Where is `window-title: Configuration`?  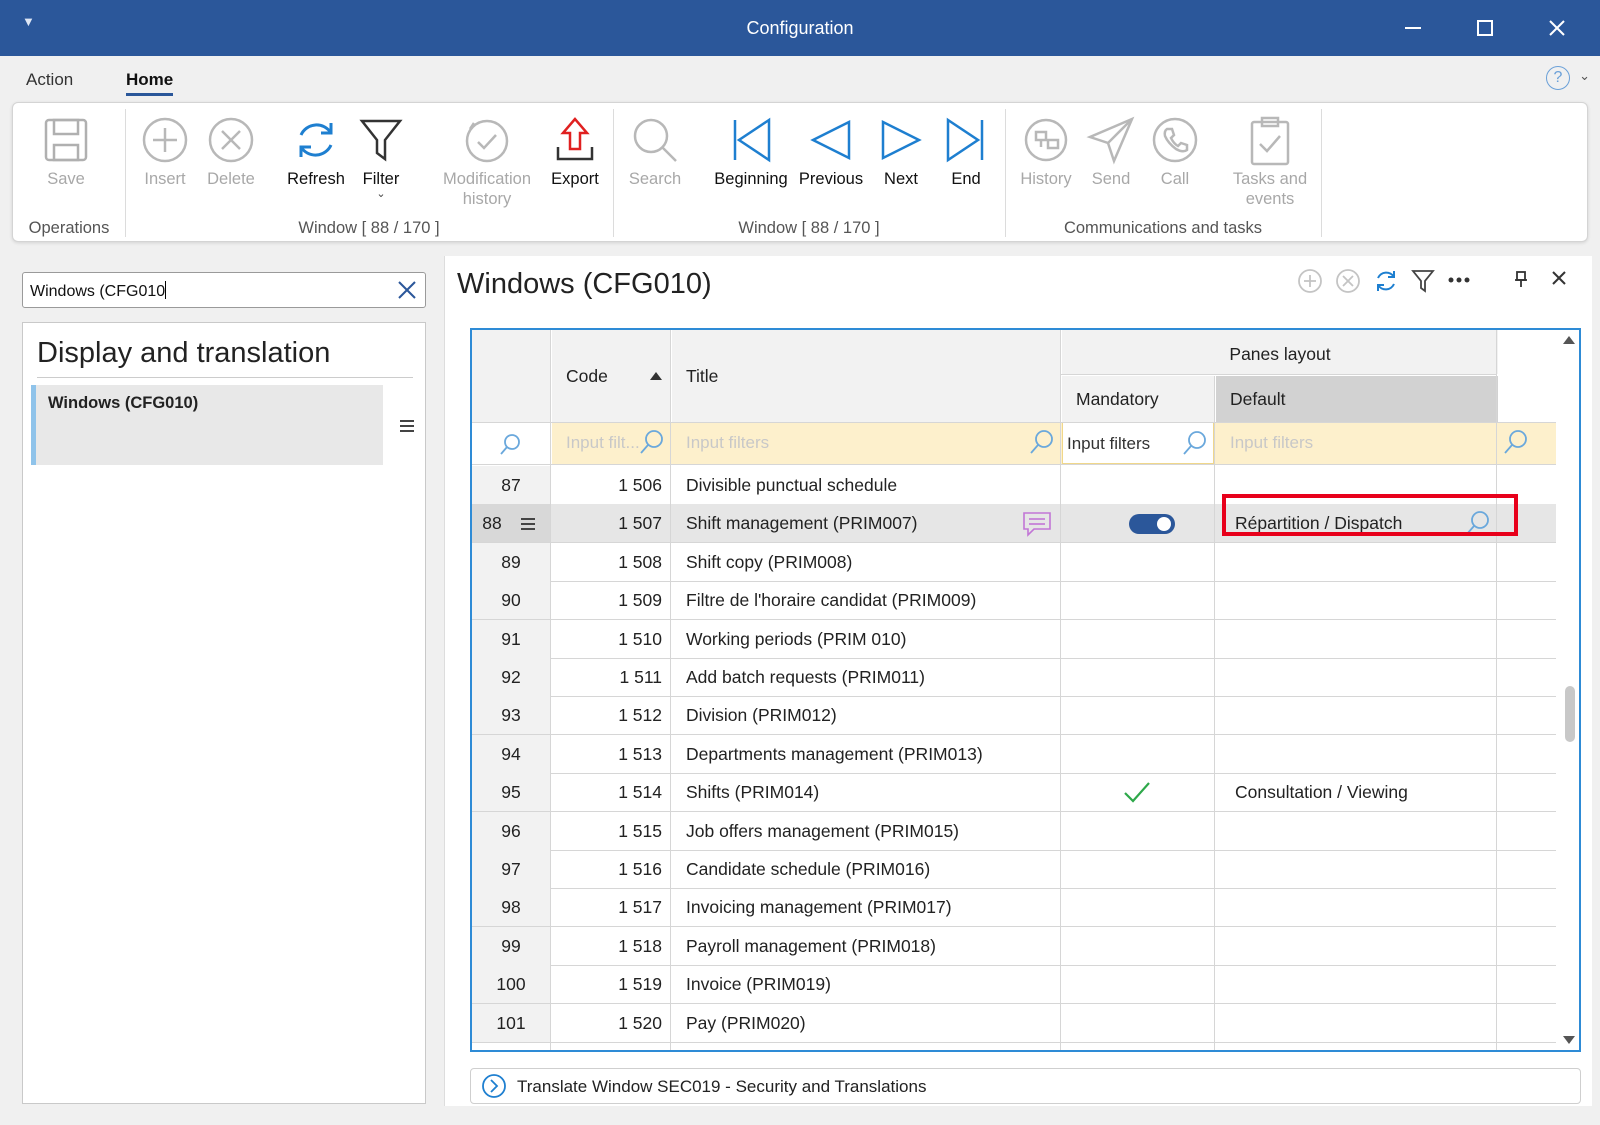 window-title: Configuration is located at coordinates (800, 28).